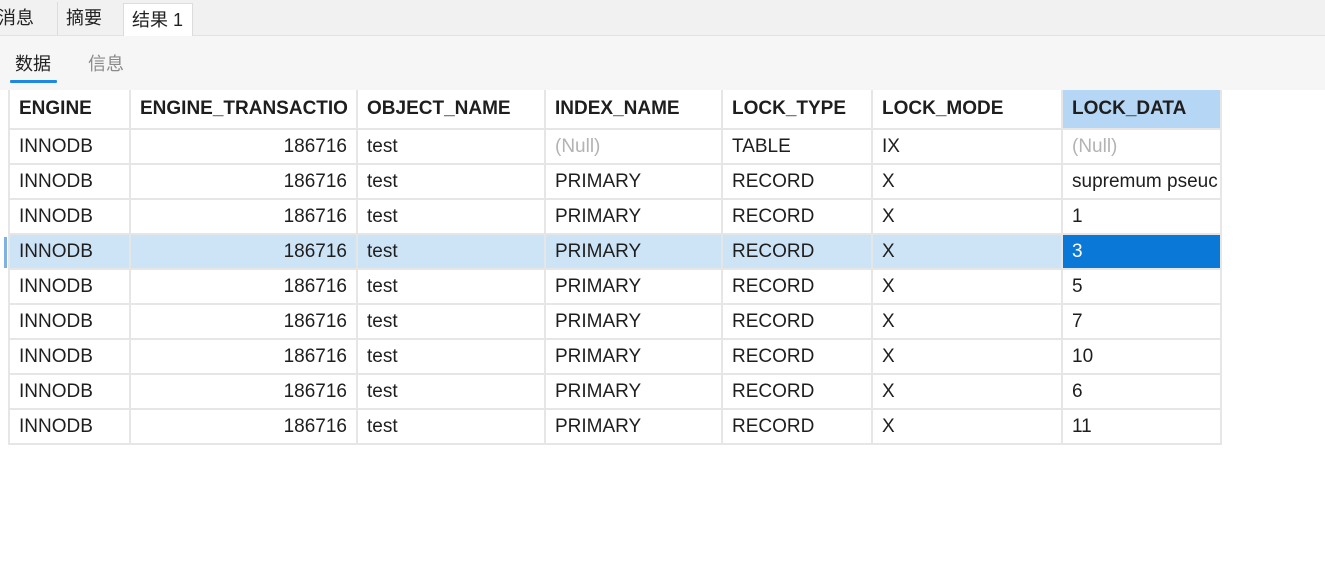 This screenshot has width=1325, height=572. I want to click on cell-lock-data: 6, so click(1142, 392).